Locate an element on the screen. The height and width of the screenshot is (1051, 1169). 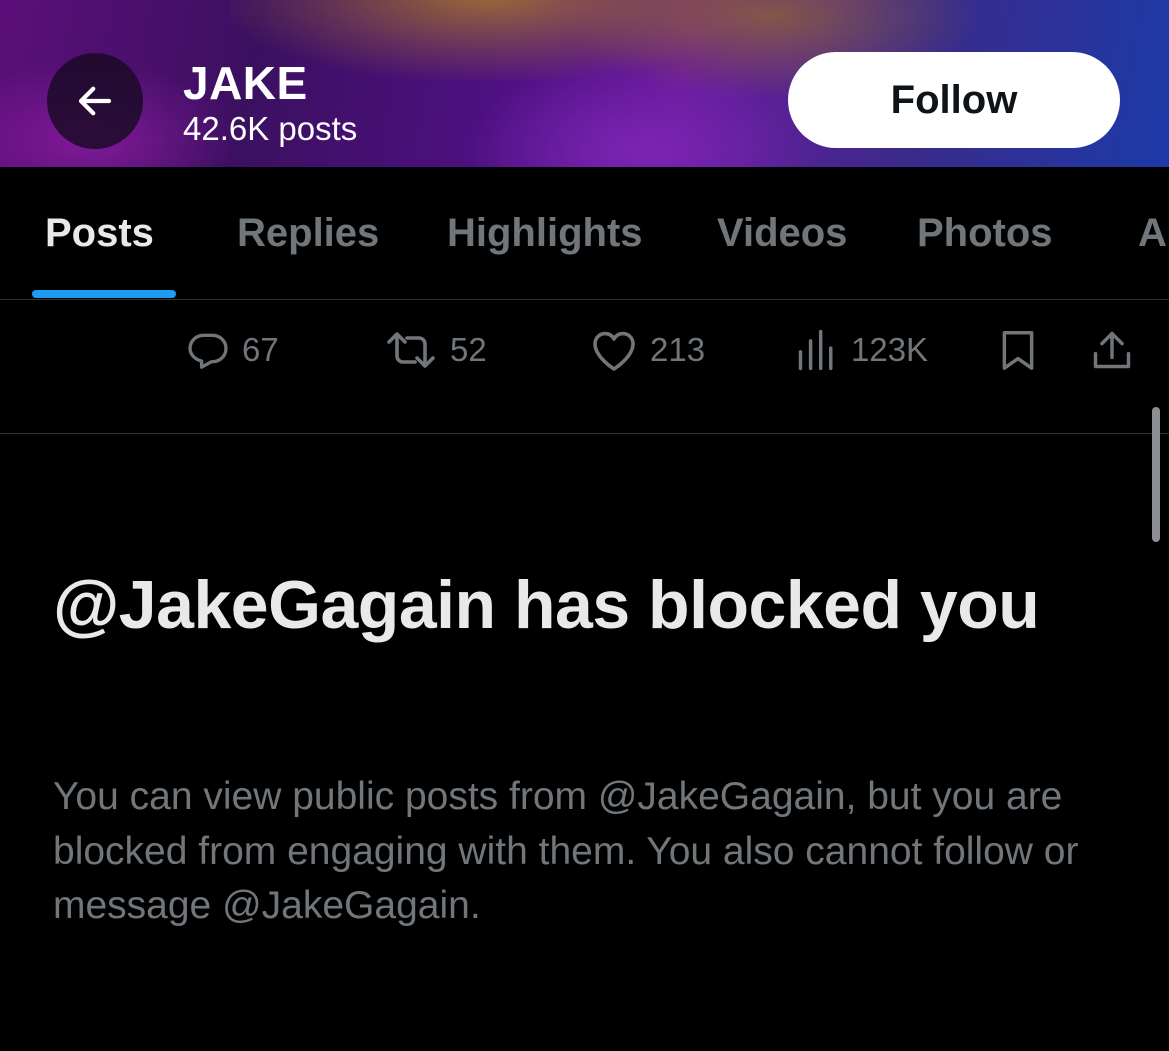
bookmark-icon is located at coordinates (1018, 350).